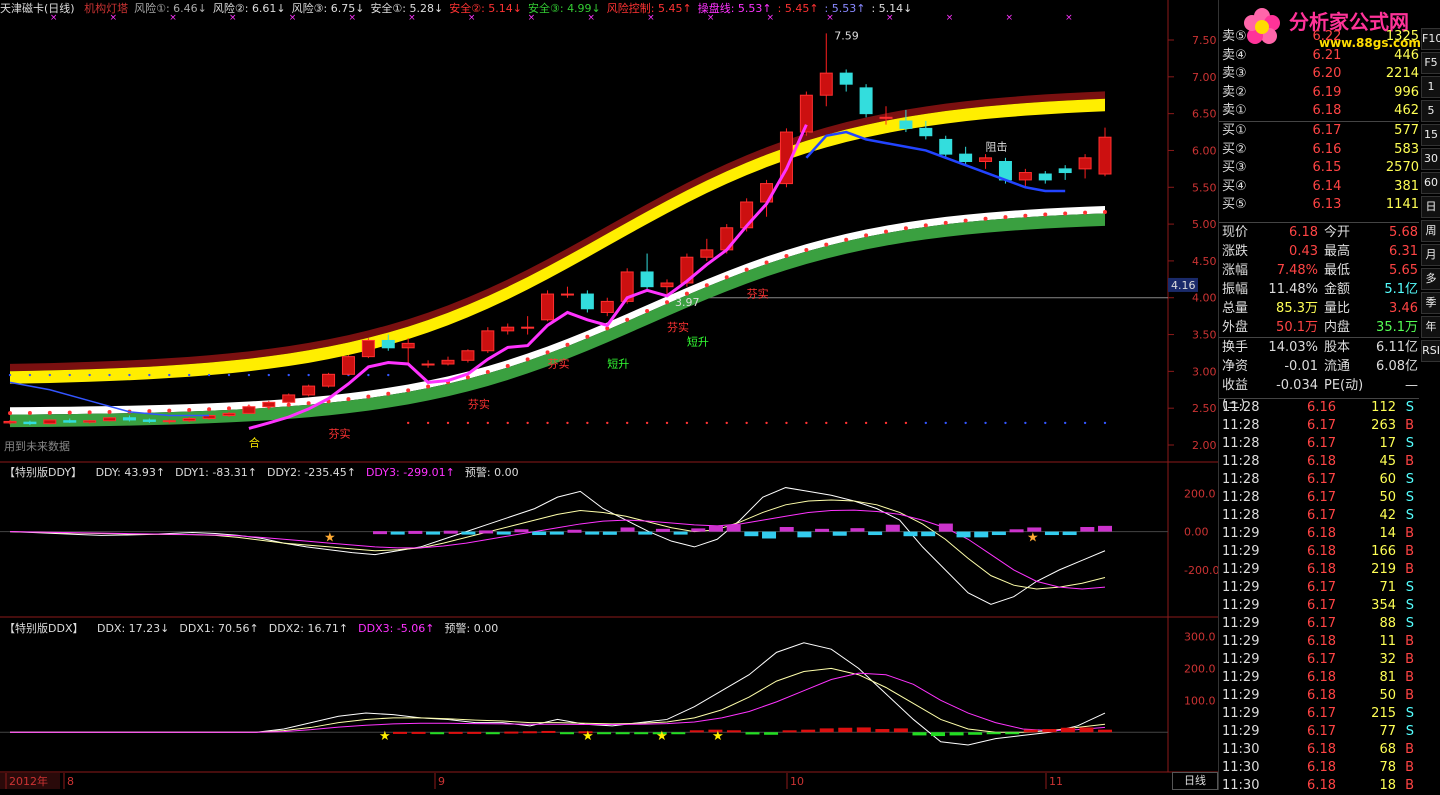 Image resolution: width=1440 pixels, height=795 pixels. I want to click on ddy-y-tick: -200.0, so click(1201, 570).